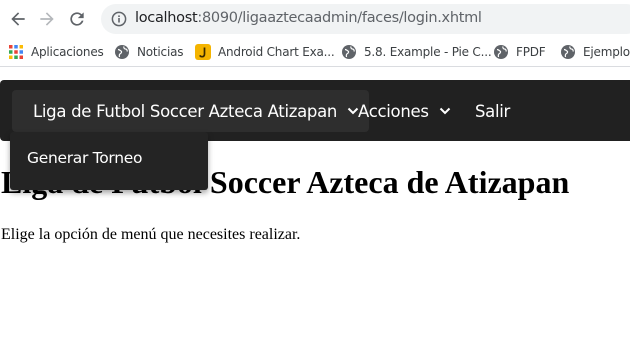  I want to click on logout-link: Salir, so click(492, 111).